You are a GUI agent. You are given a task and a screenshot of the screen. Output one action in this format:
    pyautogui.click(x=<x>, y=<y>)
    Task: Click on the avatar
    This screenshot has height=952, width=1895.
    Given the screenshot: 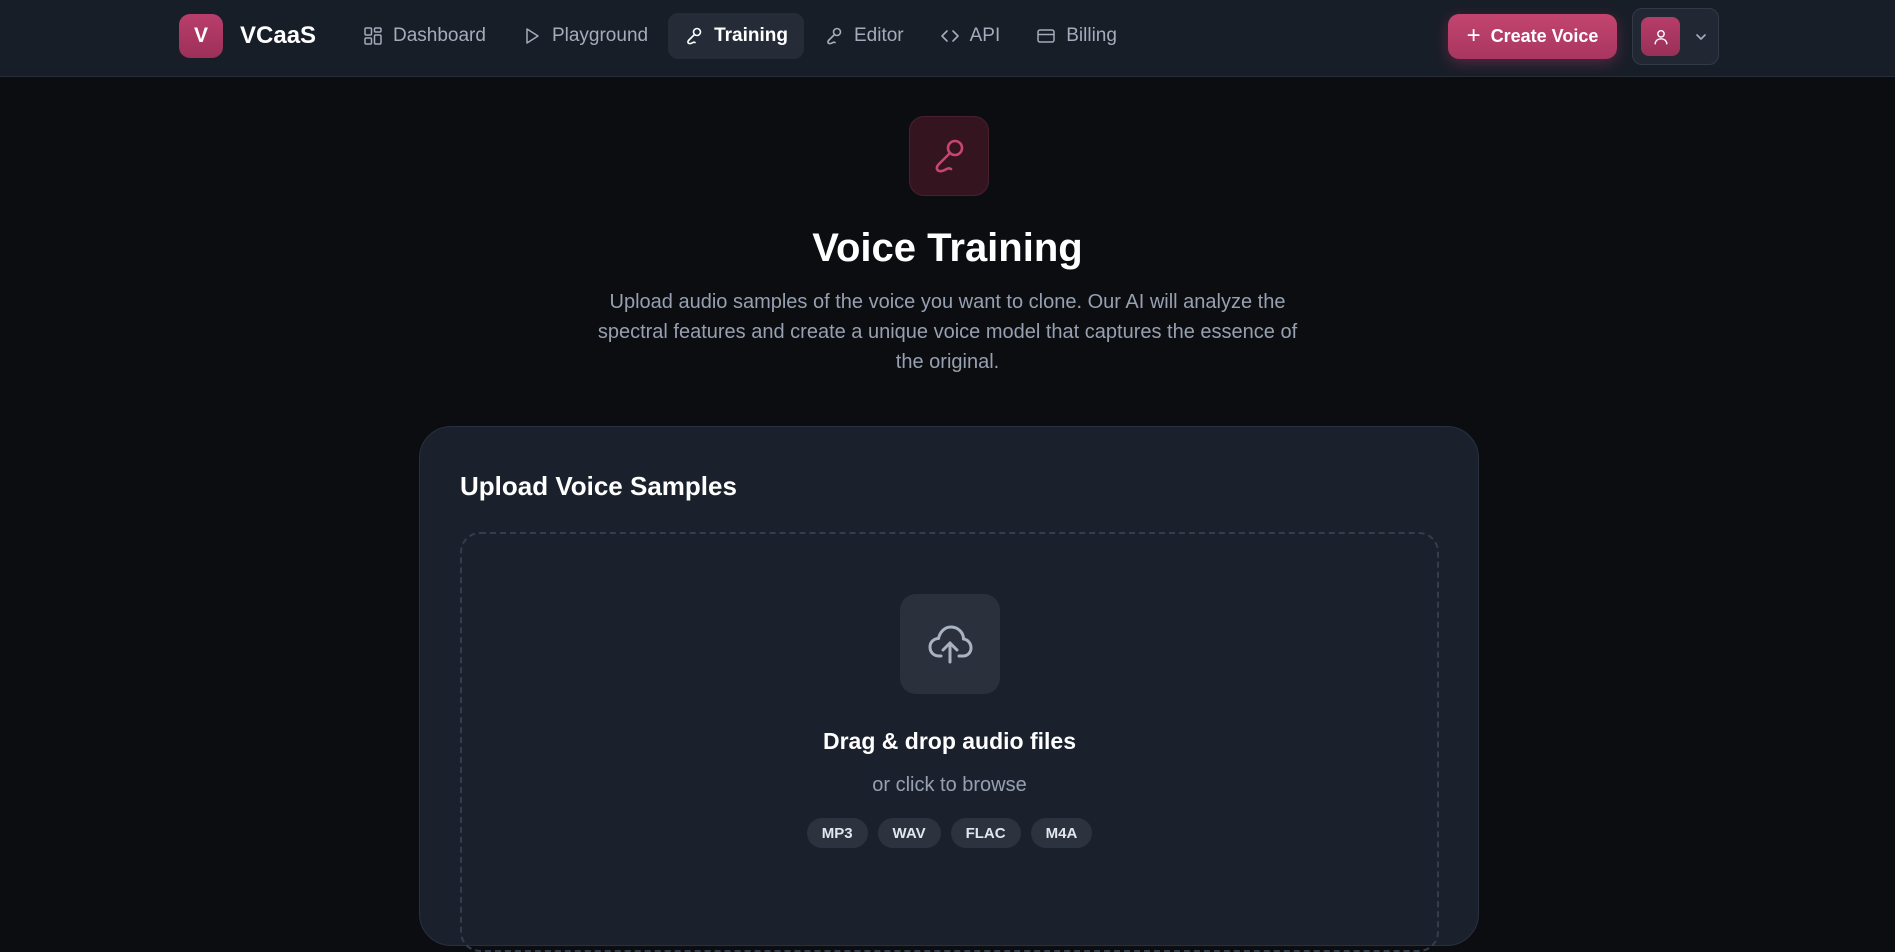 What is the action you would take?
    pyautogui.click(x=1660, y=36)
    